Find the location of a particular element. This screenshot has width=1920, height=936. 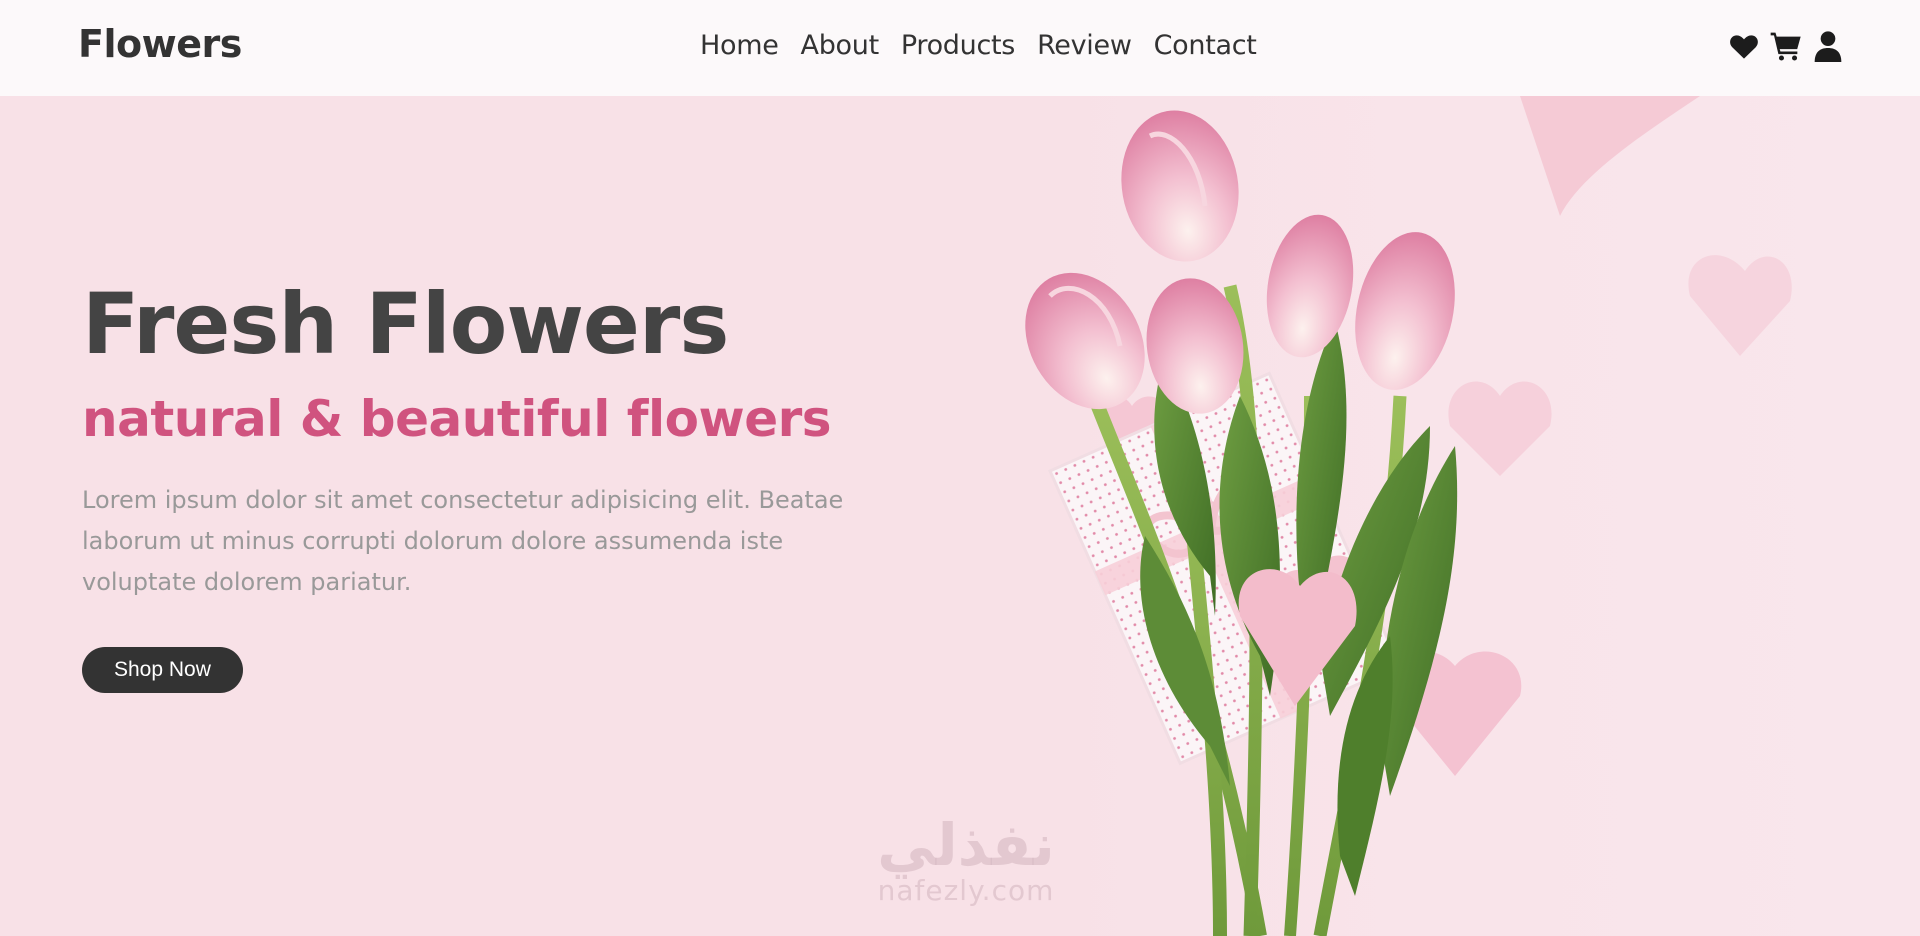

hero-title: Fresh Flowers is located at coordinates (405, 324).